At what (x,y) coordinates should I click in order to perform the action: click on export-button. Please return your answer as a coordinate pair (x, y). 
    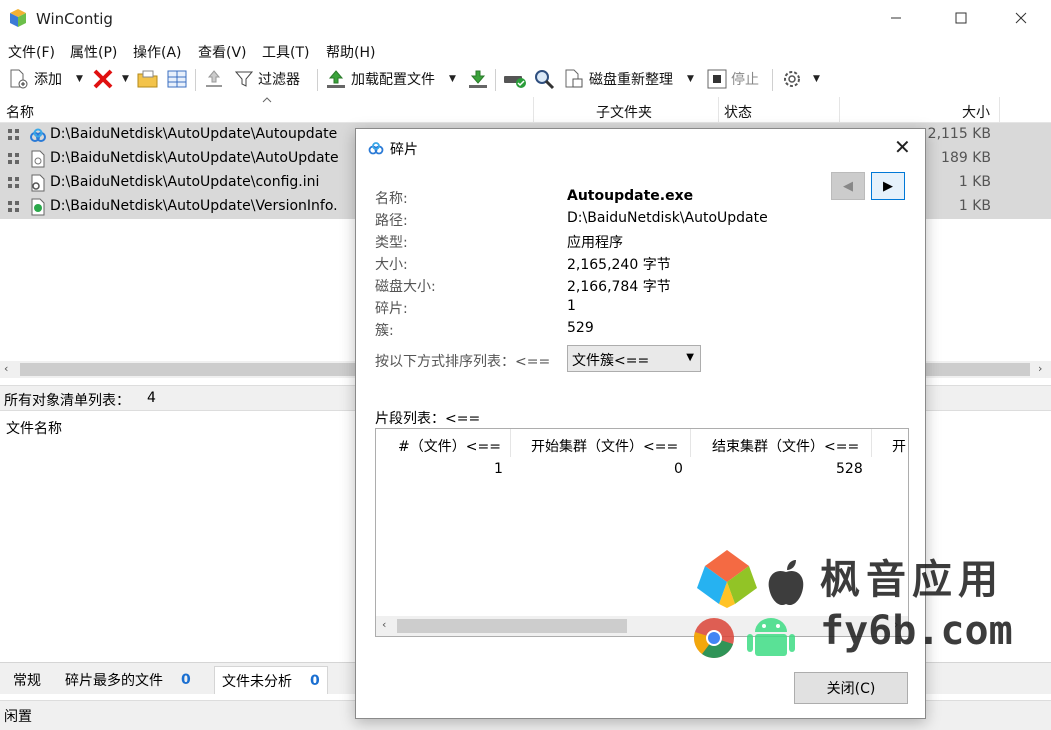
    Looking at the image, I should click on (214, 79).